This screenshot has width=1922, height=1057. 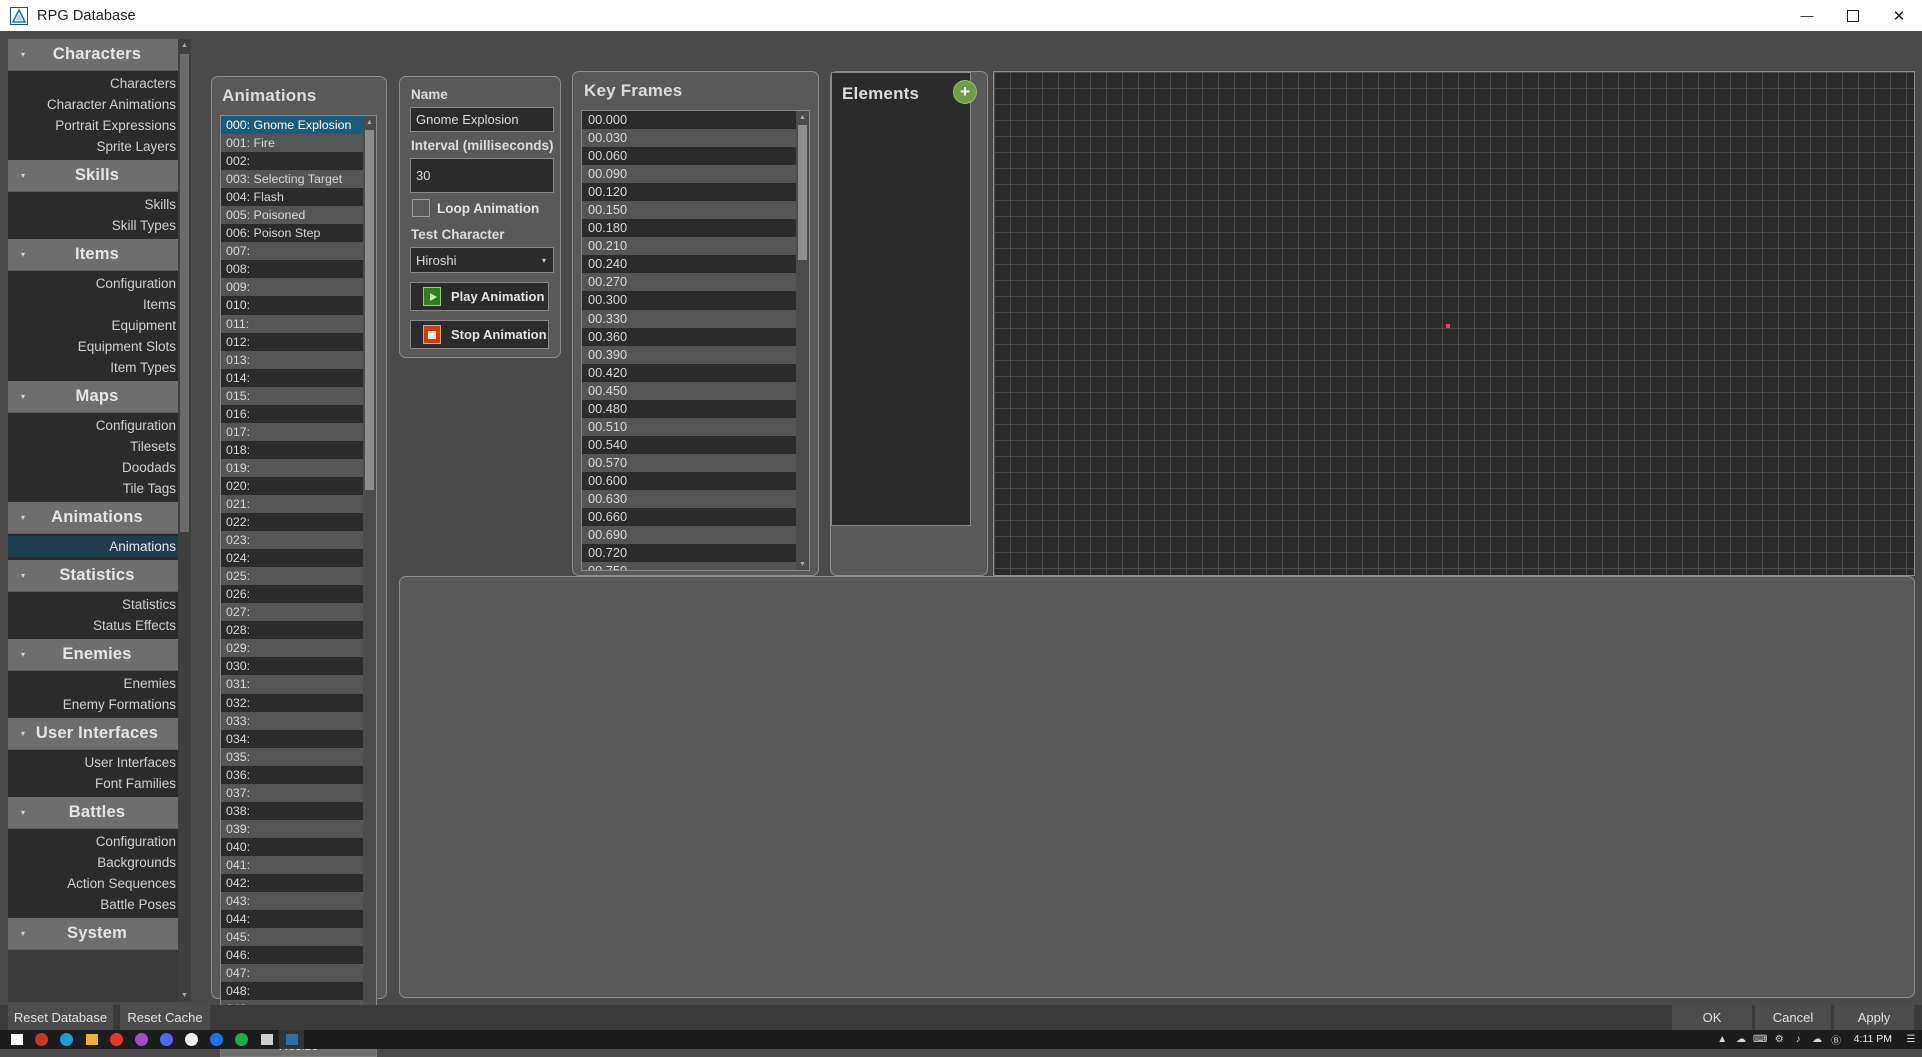 What do you see at coordinates (689, 481) in the screenshot?
I see `list-item: 00.600` at bounding box center [689, 481].